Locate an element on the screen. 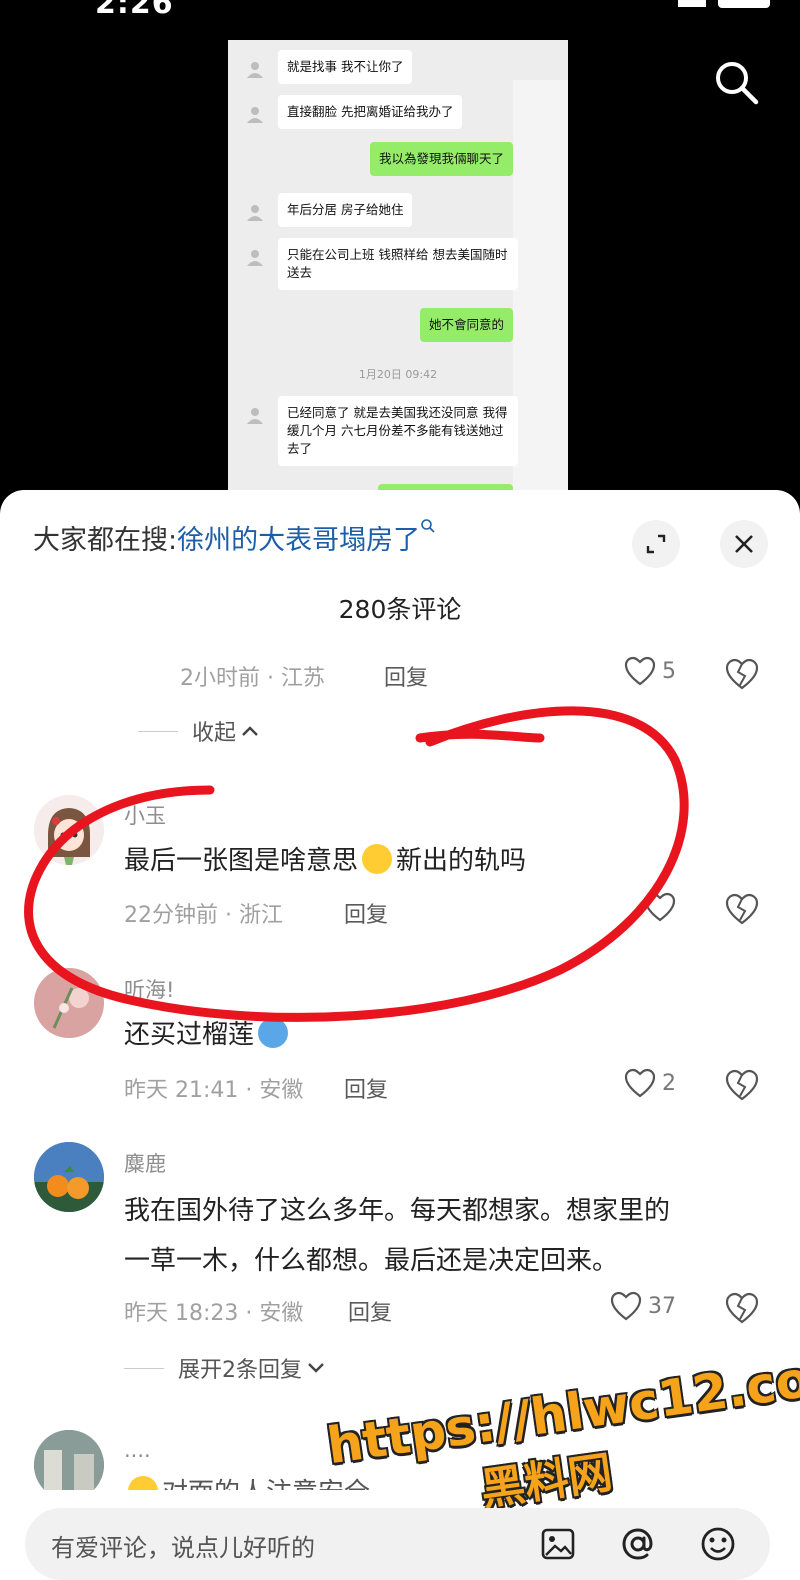  comment-meta: 昨天 18:23 · 安徽 is located at coordinates (214, 1313).